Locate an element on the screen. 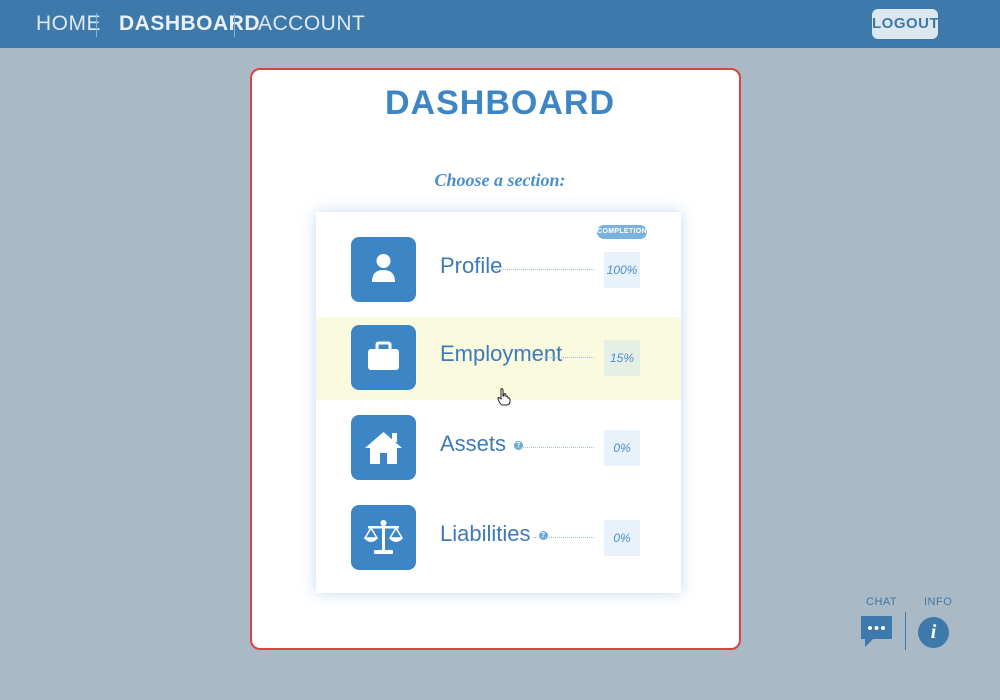 The width and height of the screenshot is (1000, 700). top-nav-bar: HOME DASHBOARD ACCOUNT LOGOUT is located at coordinates (500, 24).